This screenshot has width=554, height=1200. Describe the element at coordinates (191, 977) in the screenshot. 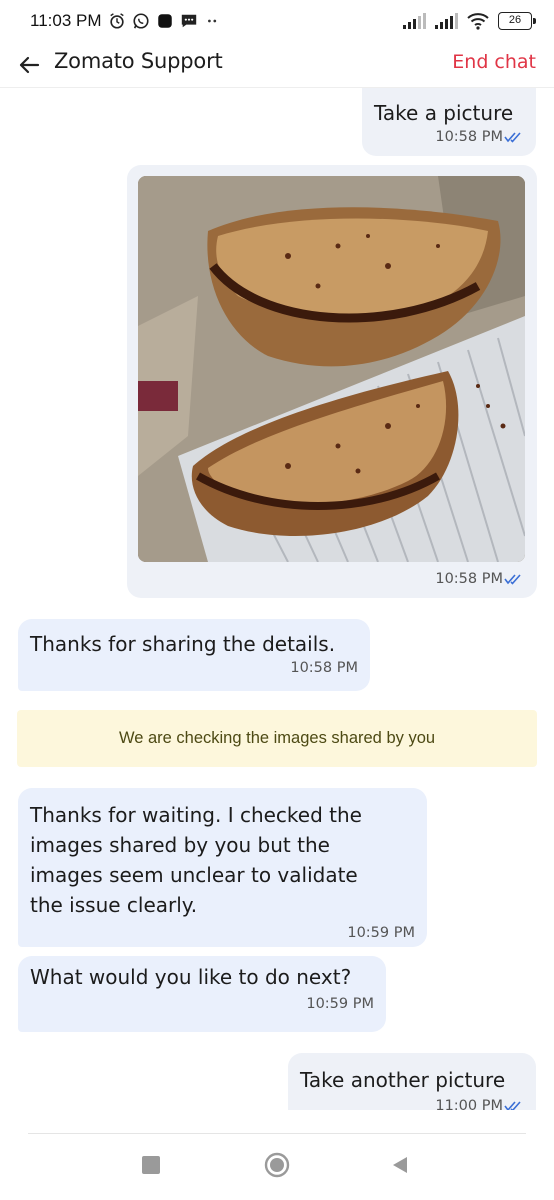

I see `message-text: What would you like to do next?` at that location.